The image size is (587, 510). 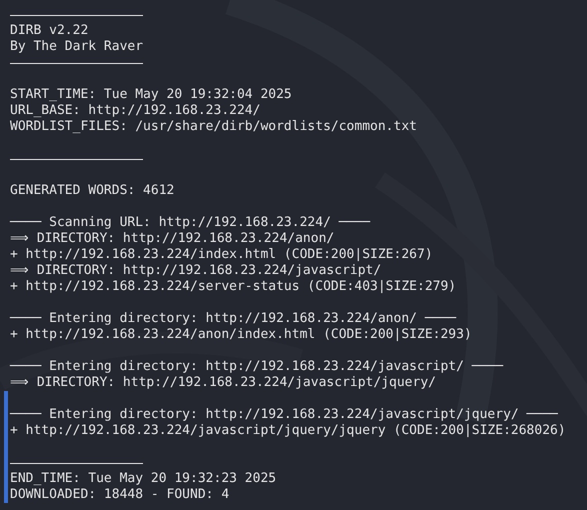 What do you see at coordinates (143, 479) in the screenshot?
I see `output-line: END_TIME: Tue May 20 19:32:23 2025` at bounding box center [143, 479].